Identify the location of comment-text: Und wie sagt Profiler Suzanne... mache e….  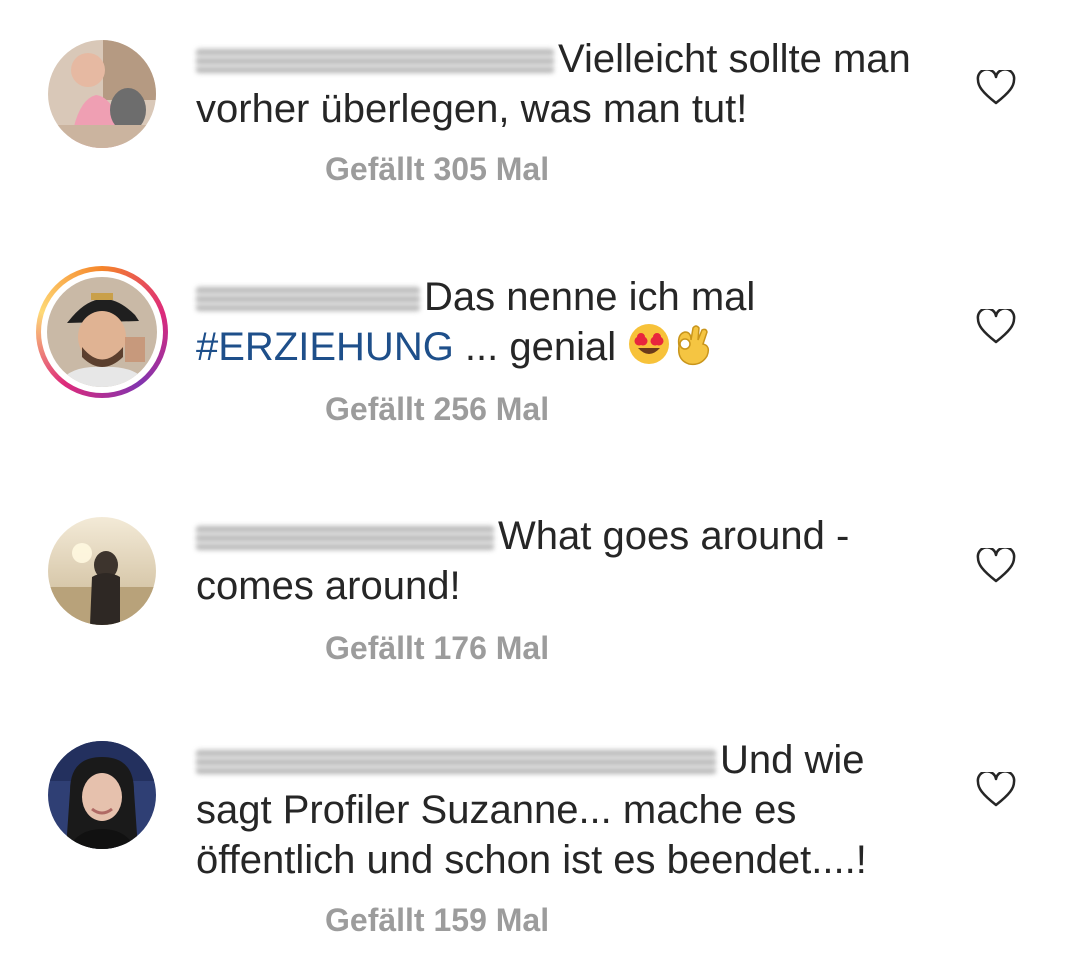
(531, 810).